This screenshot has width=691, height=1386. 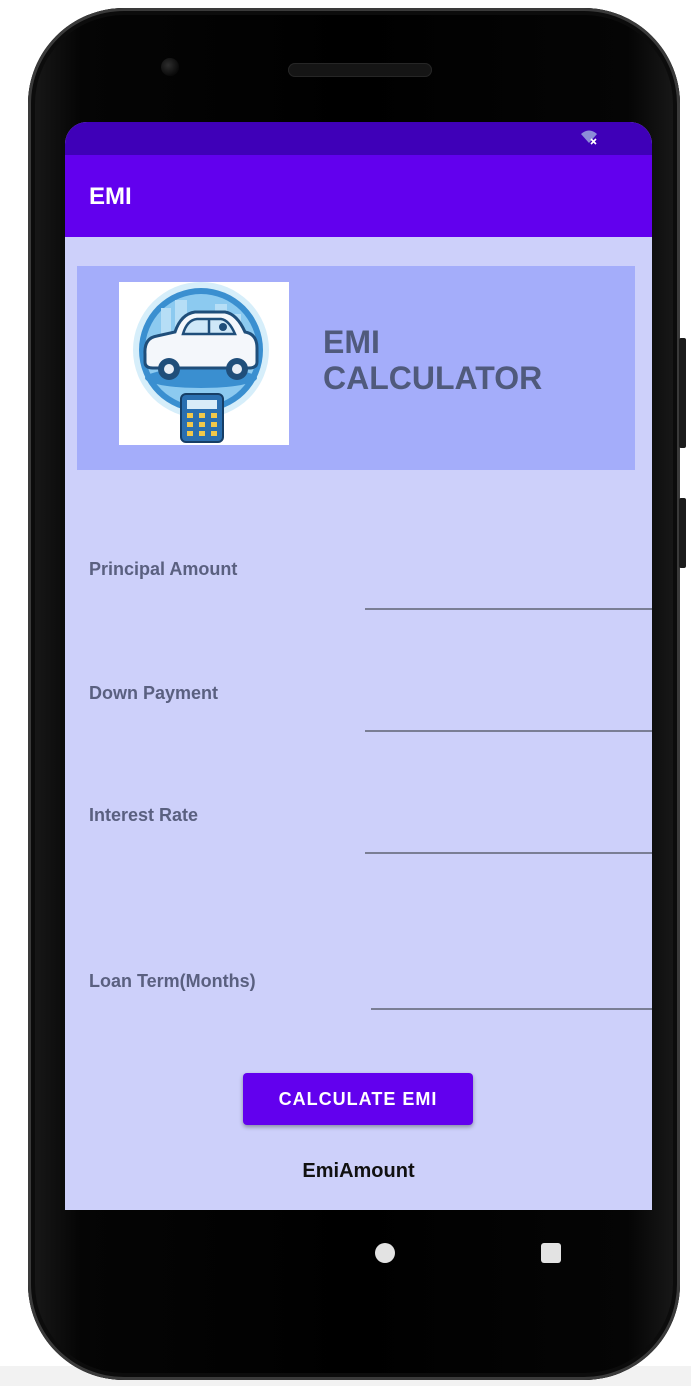 What do you see at coordinates (508, 838) in the screenshot?
I see `interest-rate-input` at bounding box center [508, 838].